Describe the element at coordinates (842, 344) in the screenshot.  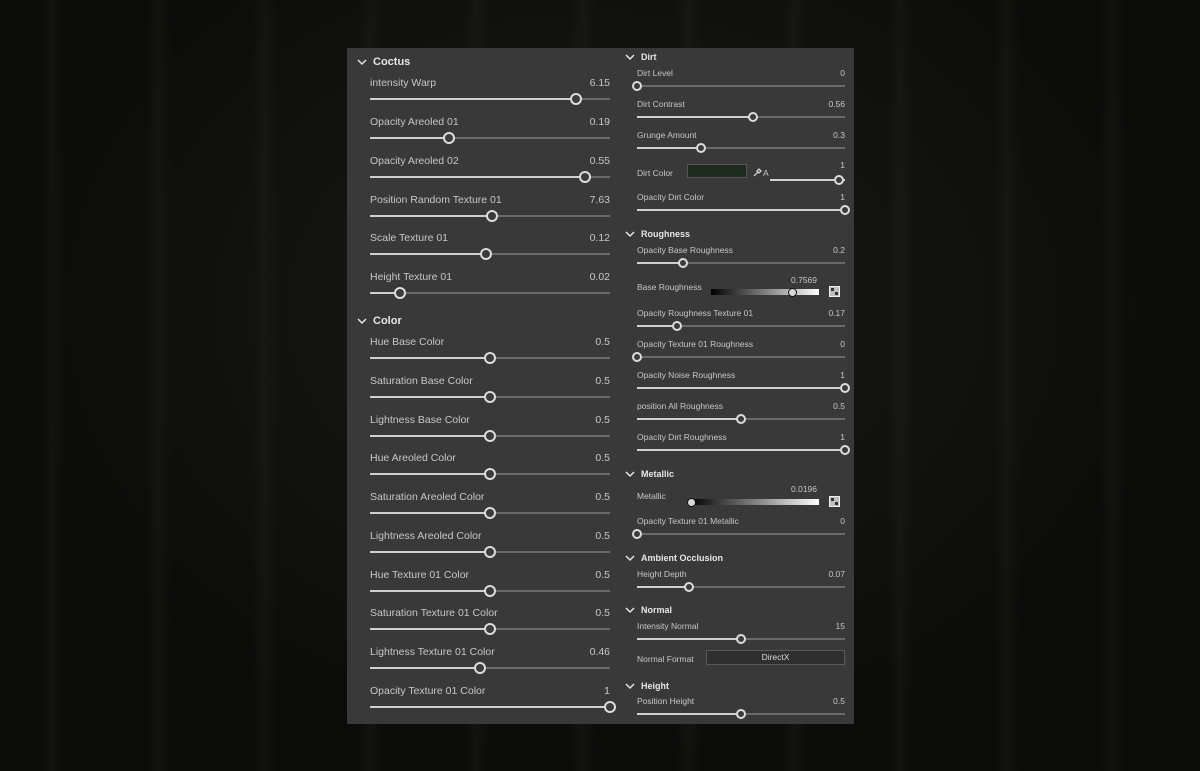
I see `slider-value: 0` at that location.